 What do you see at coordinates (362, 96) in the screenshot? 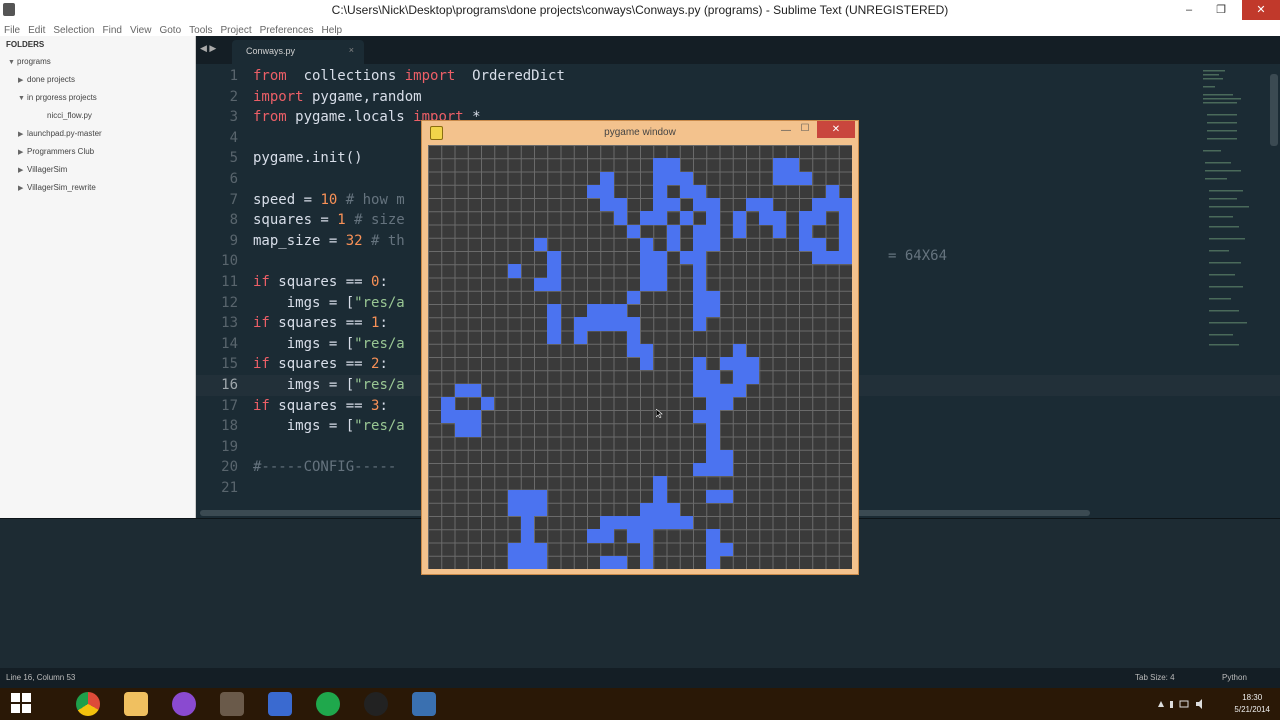
I see `code-token: pygame,random` at bounding box center [362, 96].